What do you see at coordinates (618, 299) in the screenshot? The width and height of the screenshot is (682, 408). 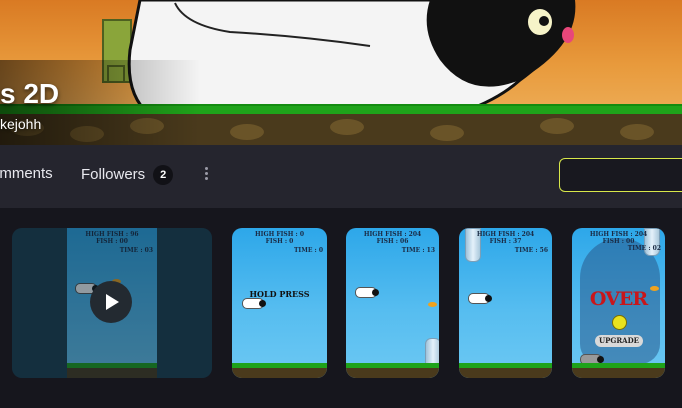 I see `game-over-title: OVER` at bounding box center [618, 299].